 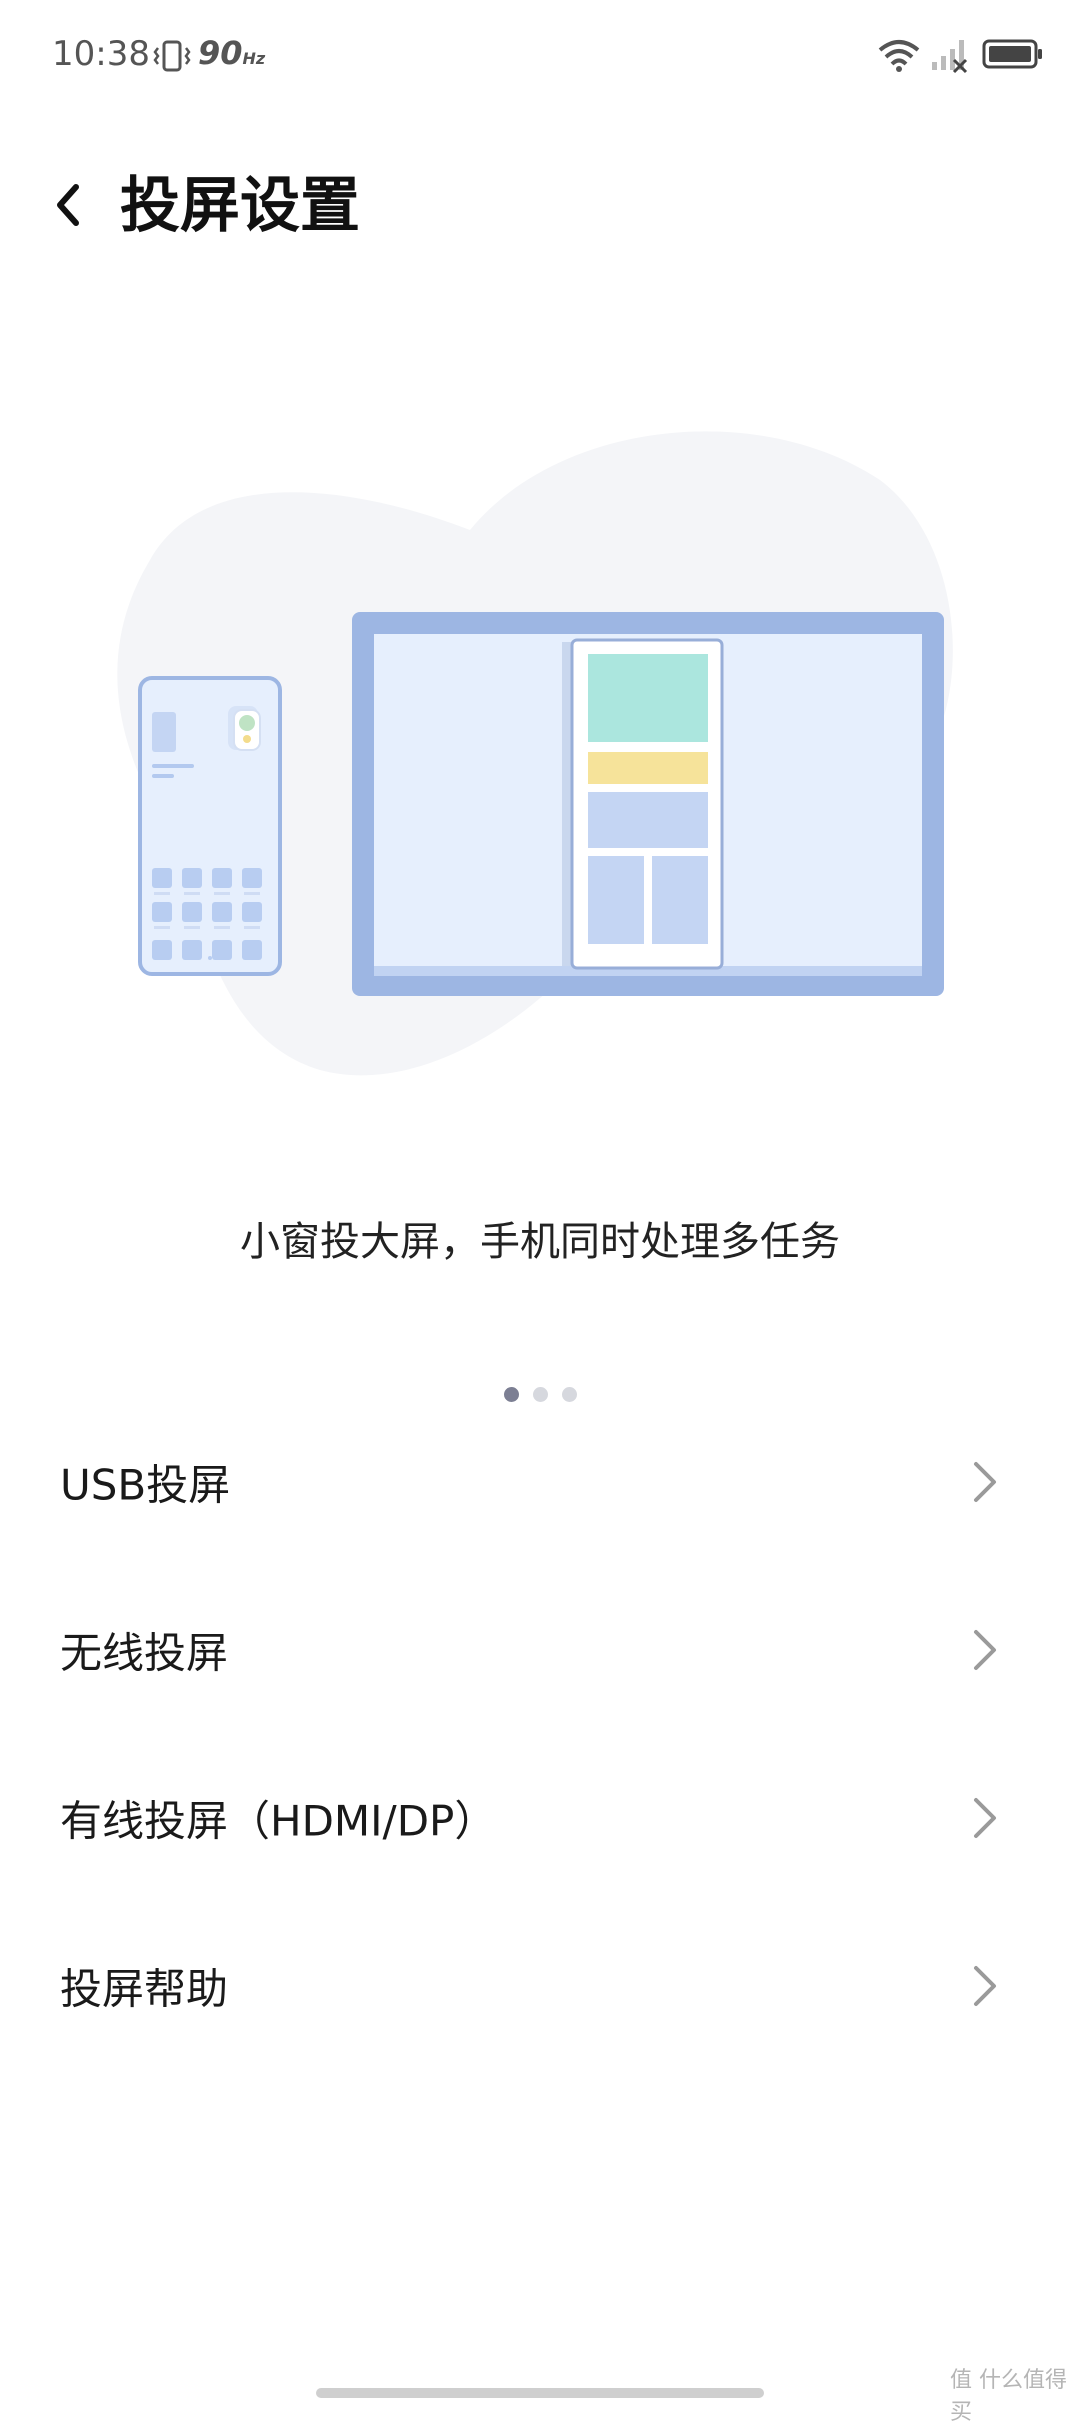 What do you see at coordinates (950, 57) in the screenshot?
I see `signal-icon` at bounding box center [950, 57].